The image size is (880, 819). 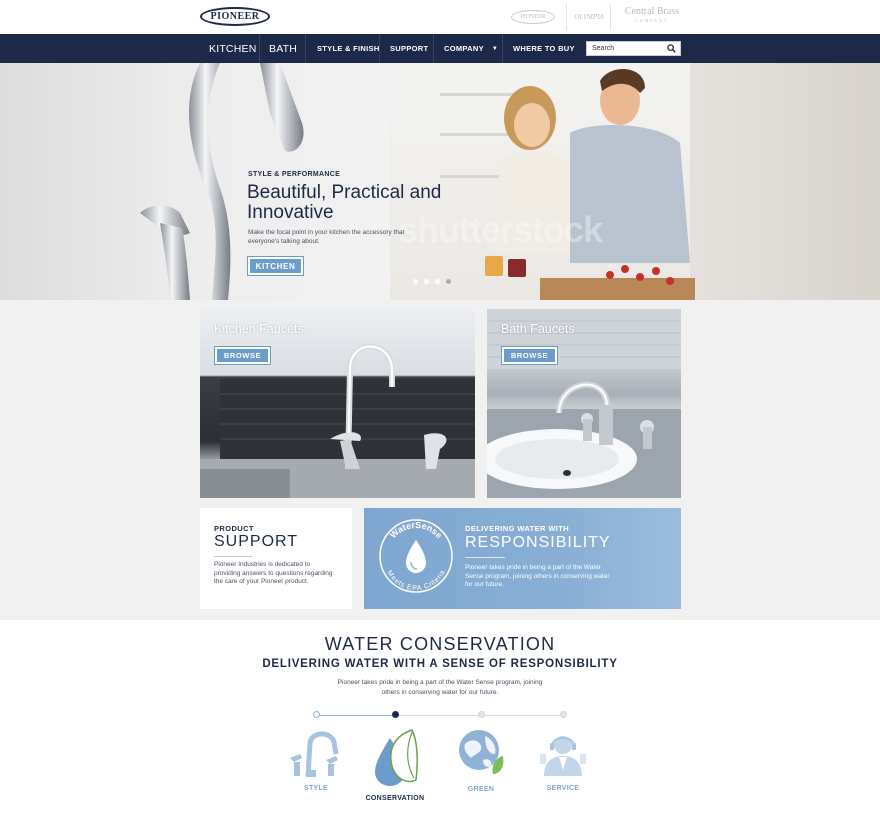 What do you see at coordinates (671, 48) in the screenshot?
I see `search-icon` at bounding box center [671, 48].